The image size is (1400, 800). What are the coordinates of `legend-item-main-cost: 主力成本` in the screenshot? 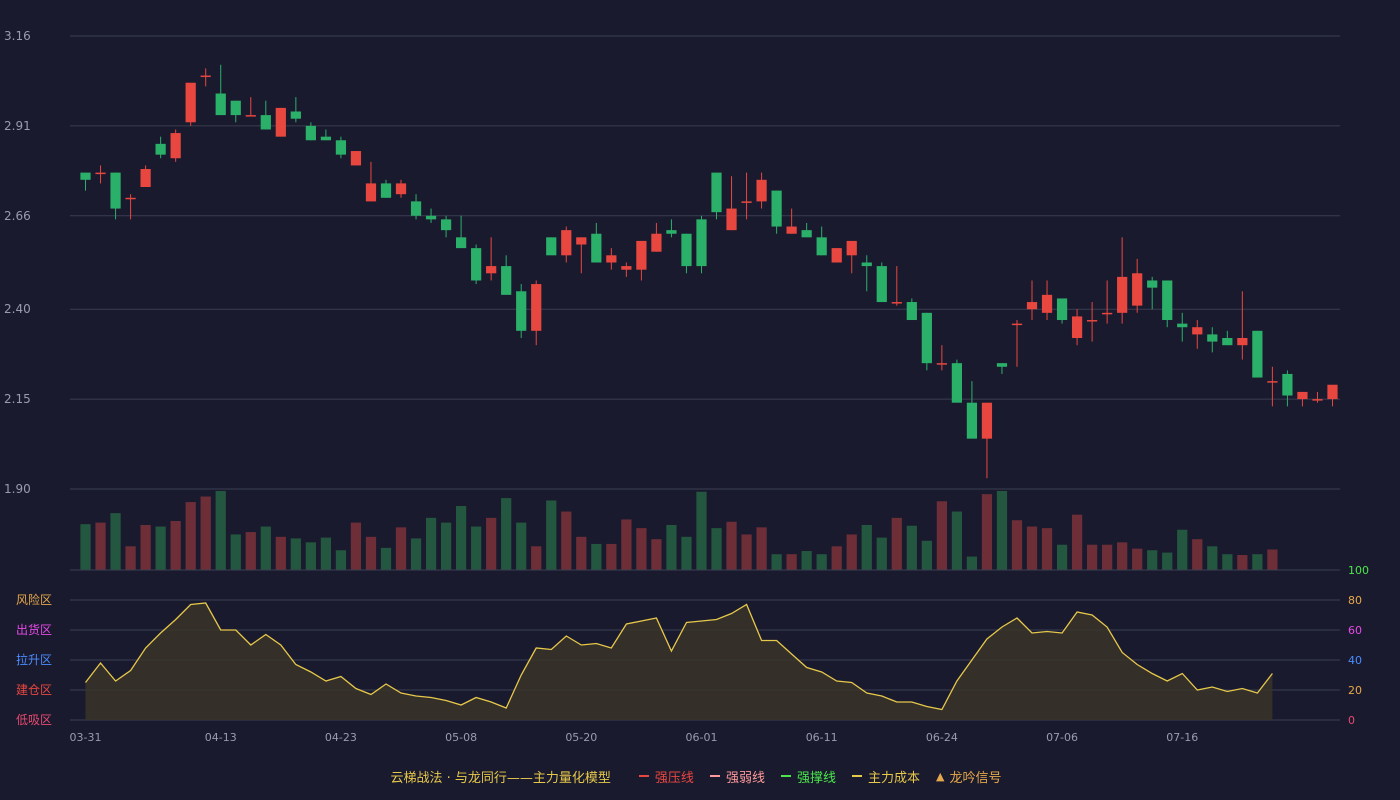 It's located at (885, 776).